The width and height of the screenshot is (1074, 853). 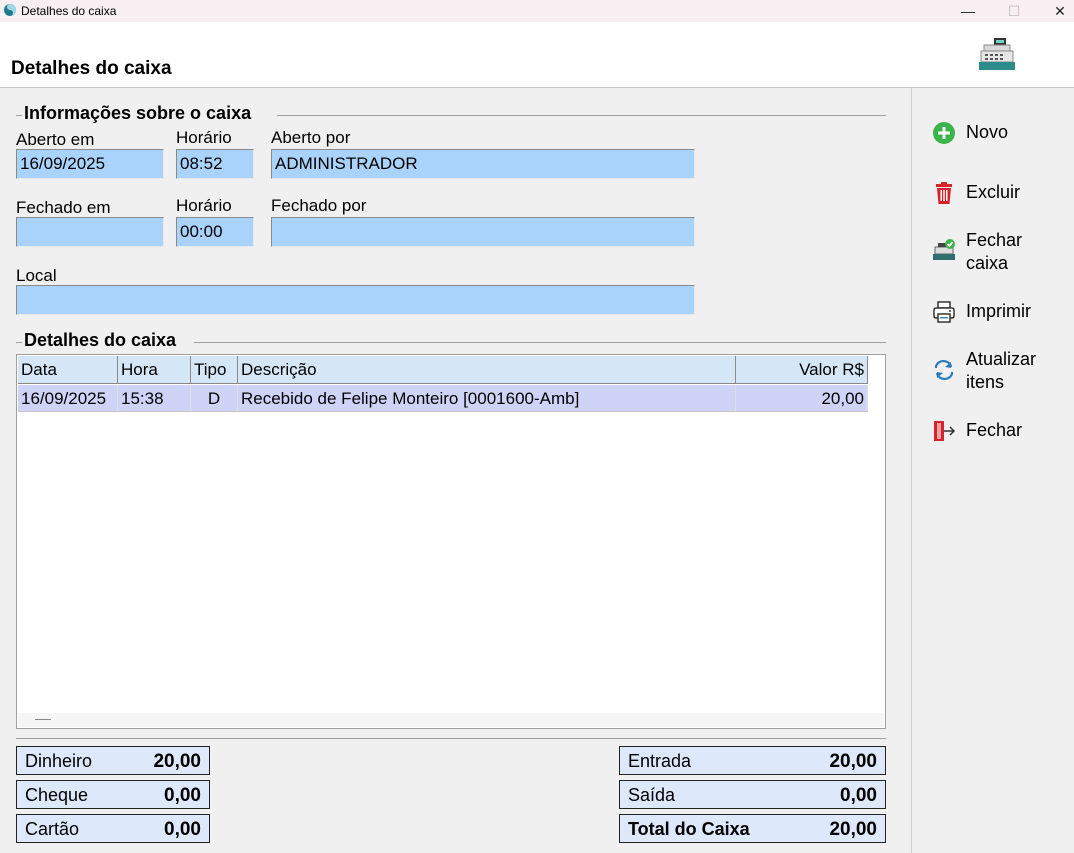 I want to click on window-titlebar: Detalhes do caixa — ☐ ✕, so click(x=537, y=11).